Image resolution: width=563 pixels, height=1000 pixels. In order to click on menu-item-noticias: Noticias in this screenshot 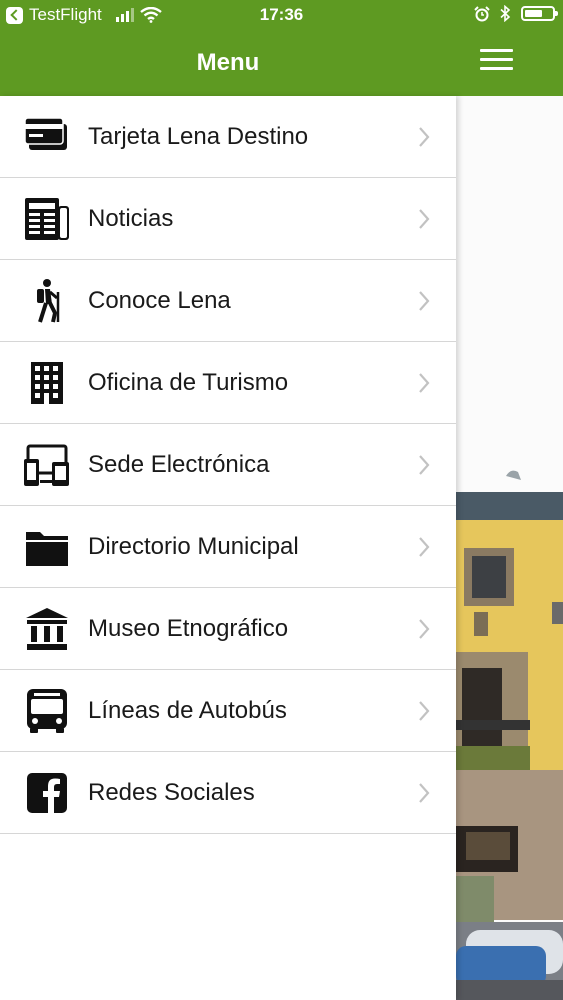, I will do `click(228, 219)`.